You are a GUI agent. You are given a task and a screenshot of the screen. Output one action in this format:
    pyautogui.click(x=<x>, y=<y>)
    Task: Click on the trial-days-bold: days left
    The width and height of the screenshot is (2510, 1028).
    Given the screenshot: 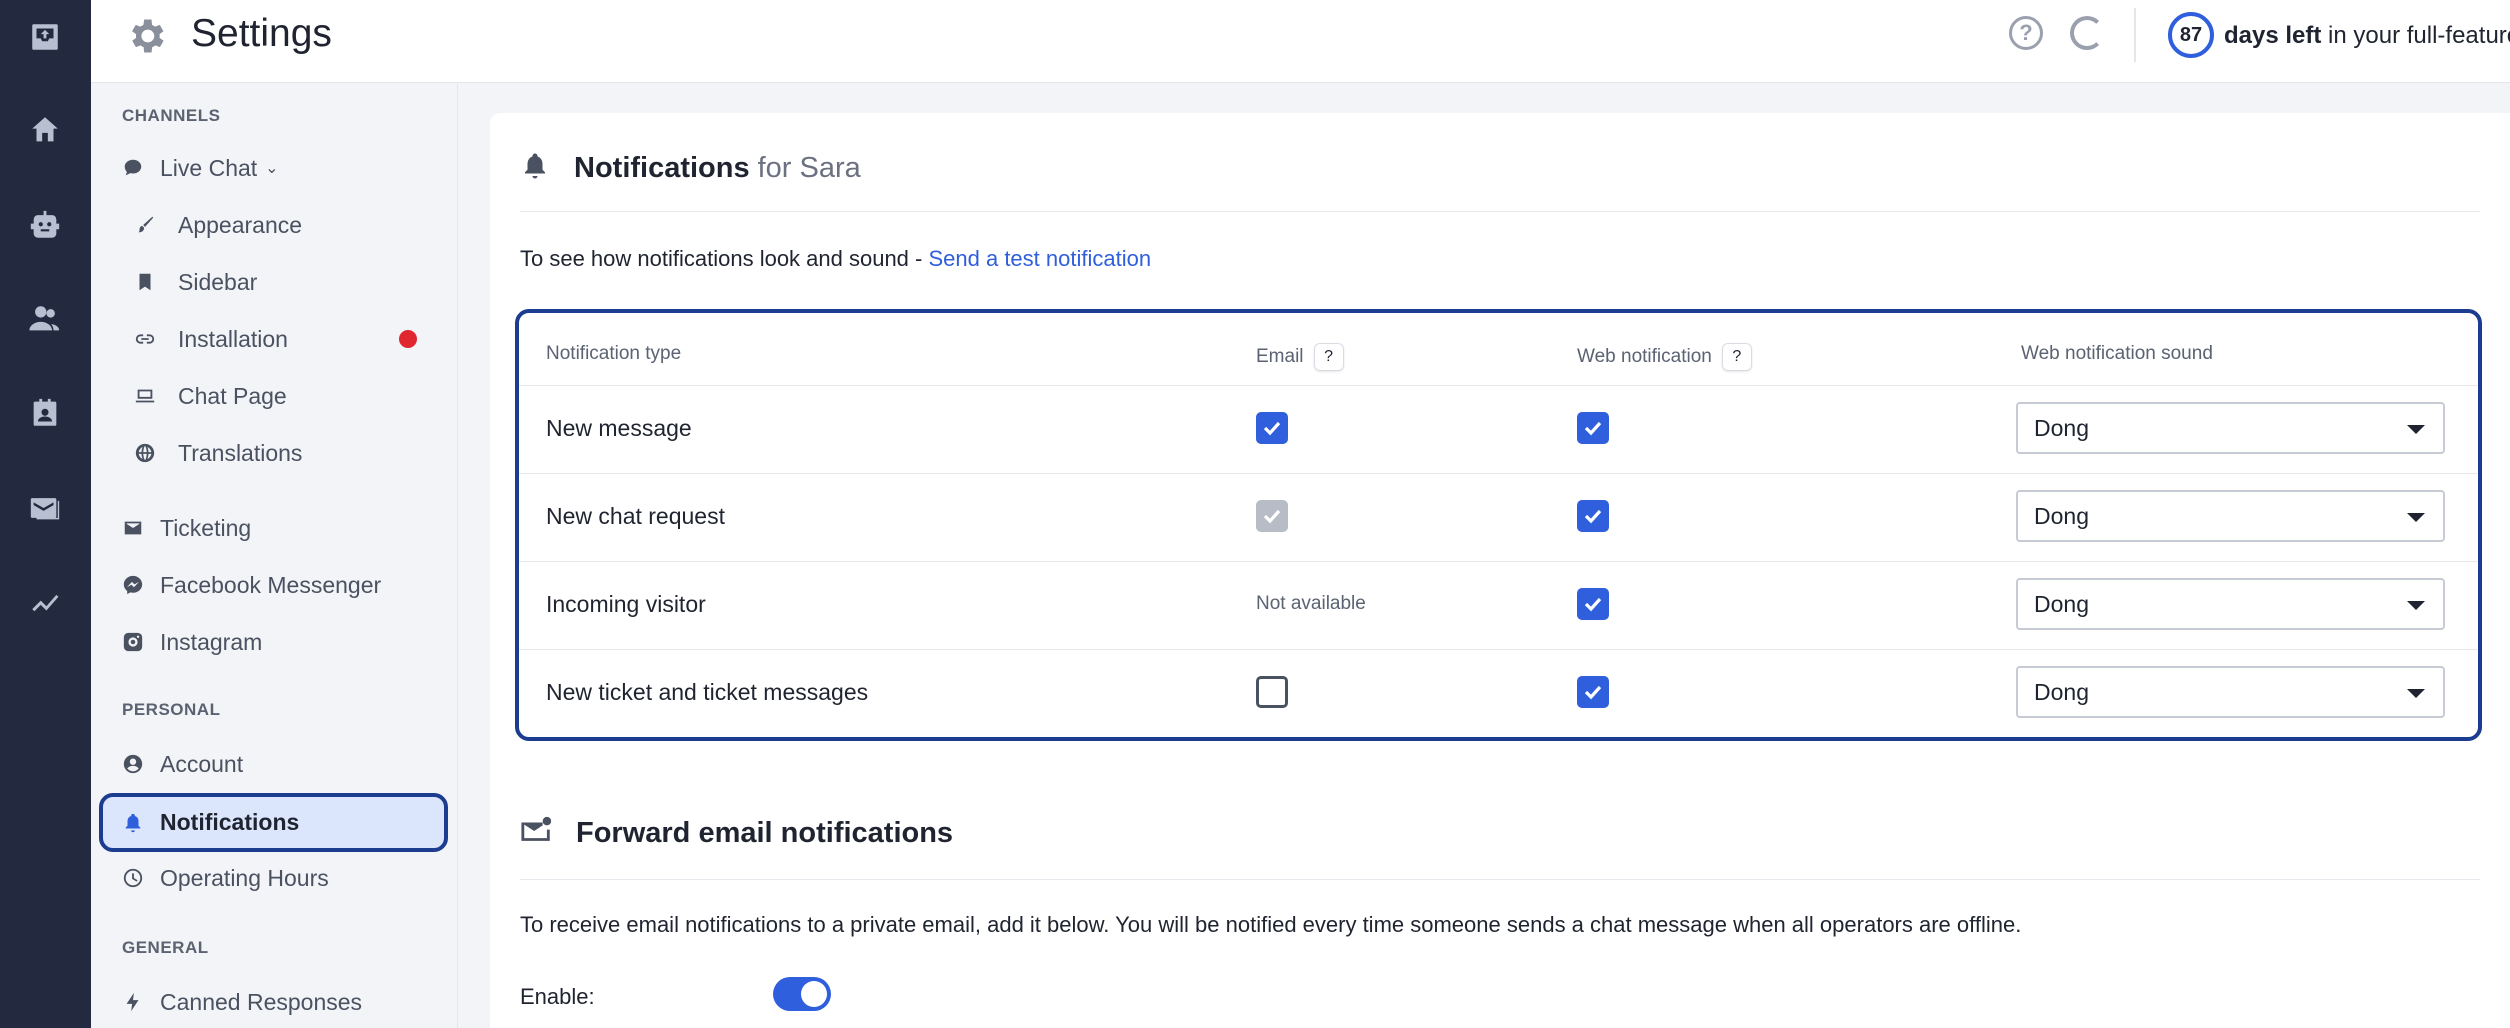 What is the action you would take?
    pyautogui.click(x=2273, y=35)
    